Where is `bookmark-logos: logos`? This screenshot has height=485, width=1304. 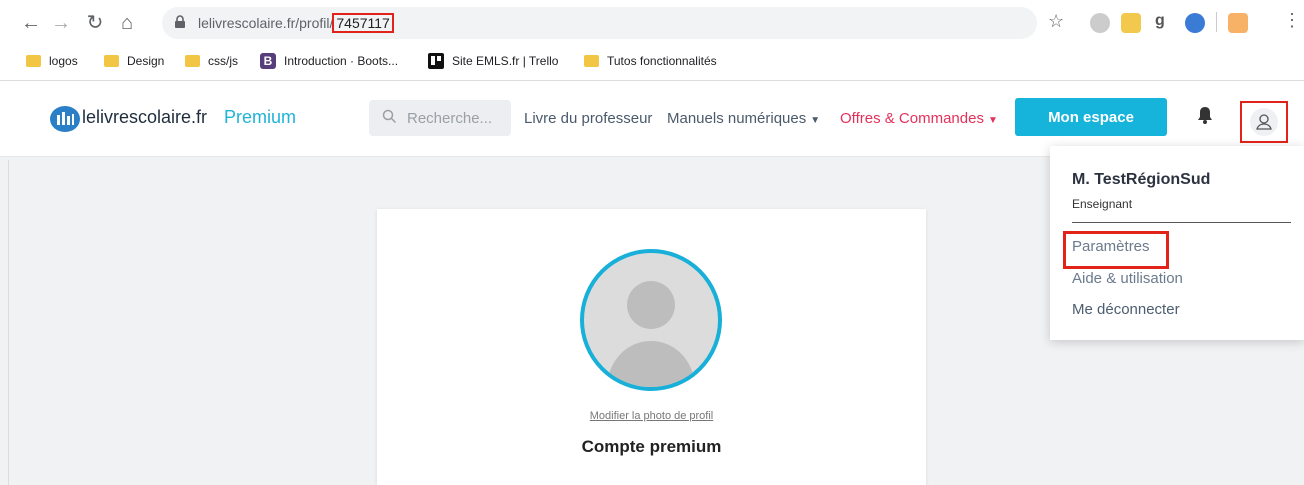
bookmark-logos: logos is located at coordinates (52, 61).